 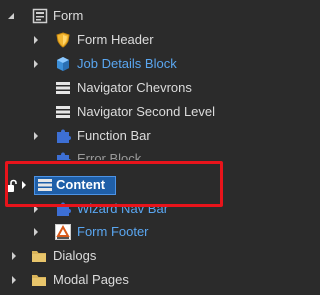 I want to click on expanded-arrow-icon, so click(x=11, y=16).